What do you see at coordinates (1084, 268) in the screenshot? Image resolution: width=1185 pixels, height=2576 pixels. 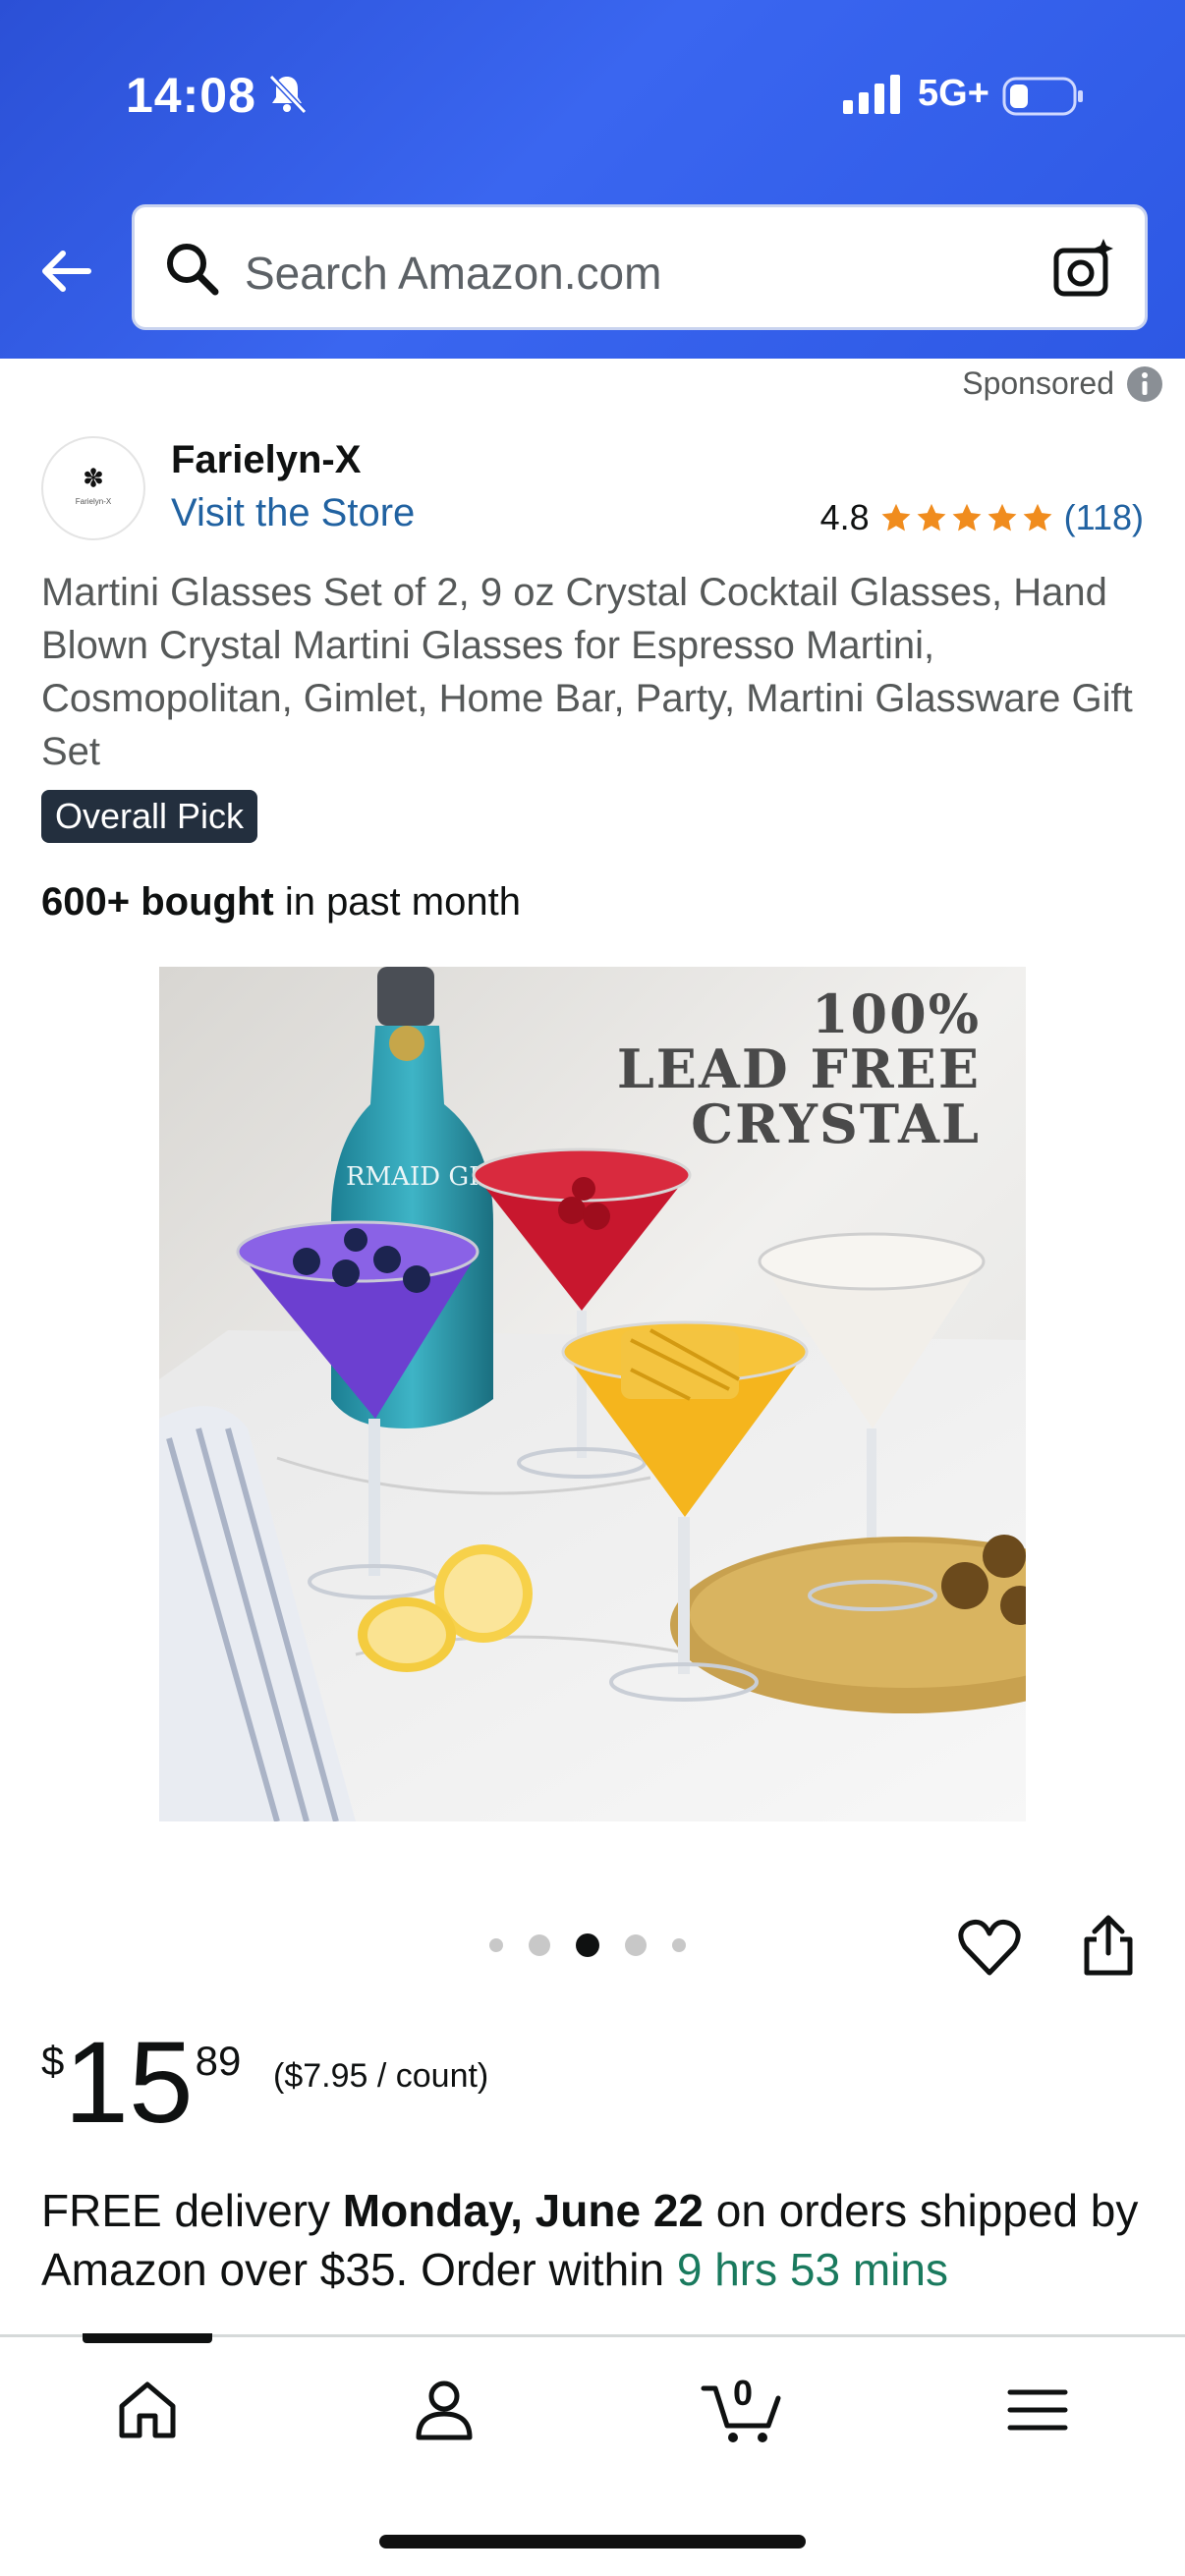 I see `camera-search-icon` at bounding box center [1084, 268].